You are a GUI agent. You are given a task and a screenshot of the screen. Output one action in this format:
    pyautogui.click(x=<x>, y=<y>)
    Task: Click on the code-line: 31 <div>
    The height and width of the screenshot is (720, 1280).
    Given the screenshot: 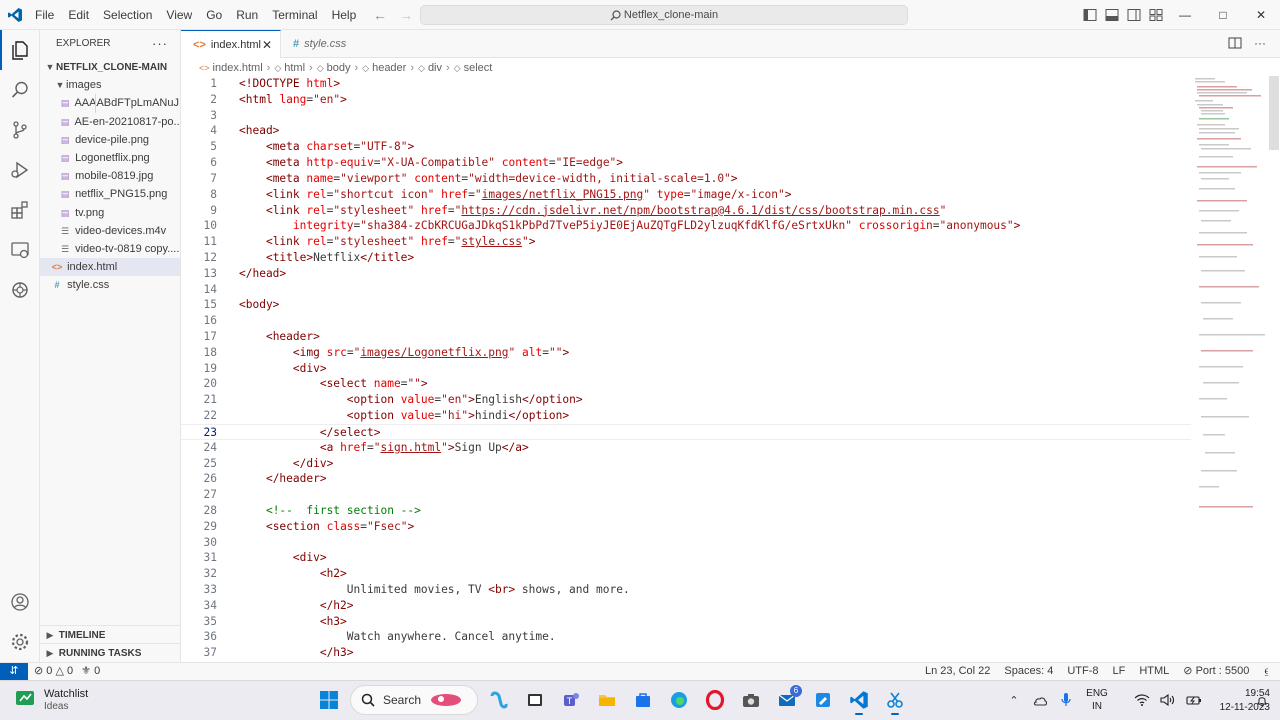 What is the action you would take?
    pyautogui.click(x=265, y=558)
    